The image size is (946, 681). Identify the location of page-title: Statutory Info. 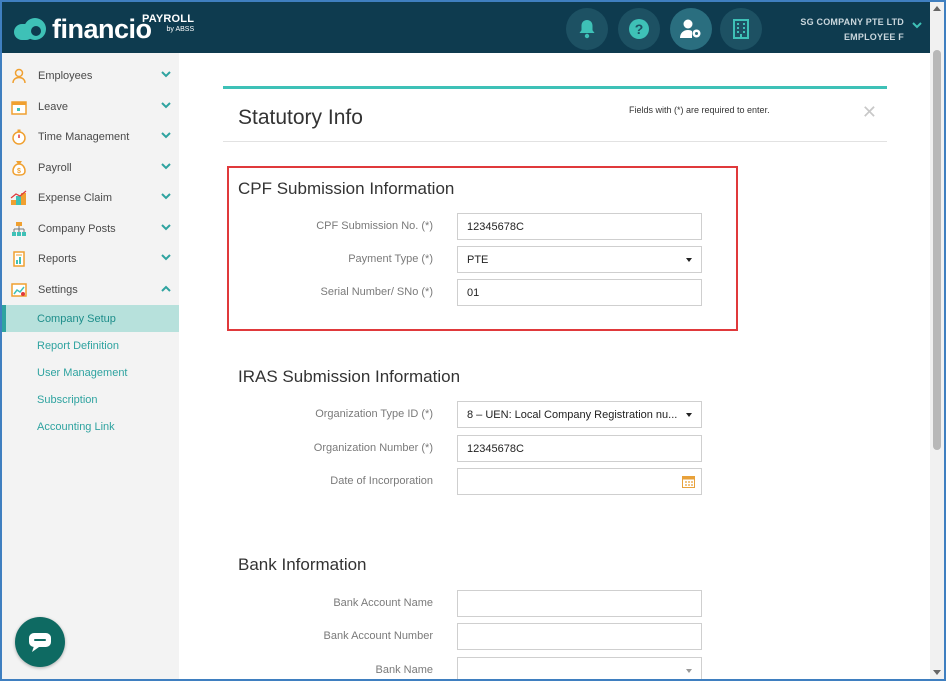
(300, 117).